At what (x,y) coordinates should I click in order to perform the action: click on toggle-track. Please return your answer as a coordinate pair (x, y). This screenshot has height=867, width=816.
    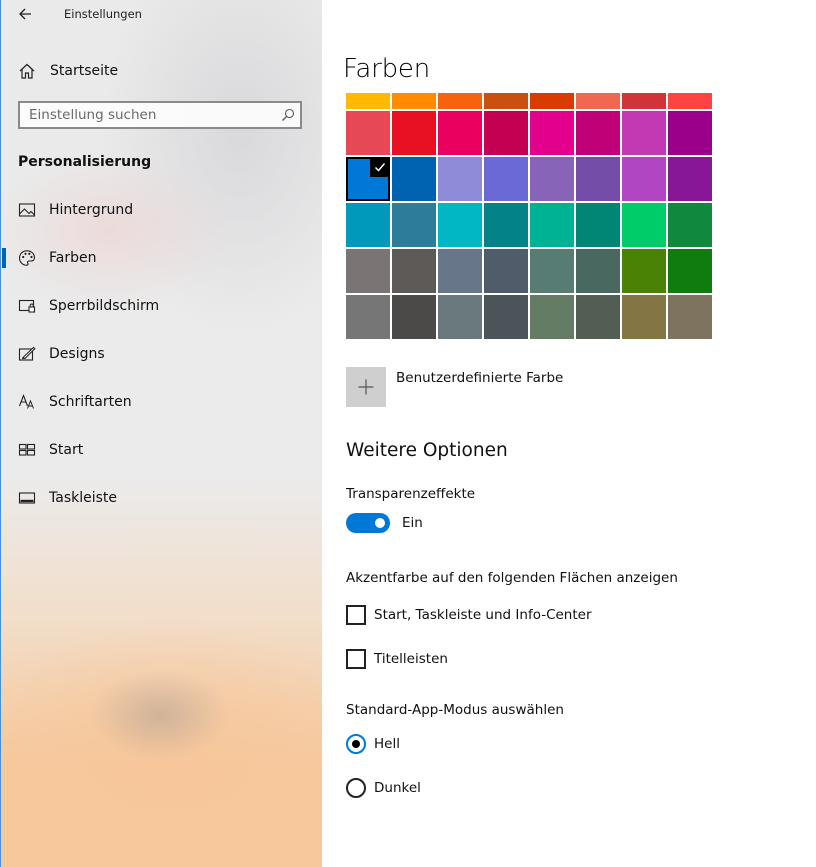
    Looking at the image, I should click on (368, 523).